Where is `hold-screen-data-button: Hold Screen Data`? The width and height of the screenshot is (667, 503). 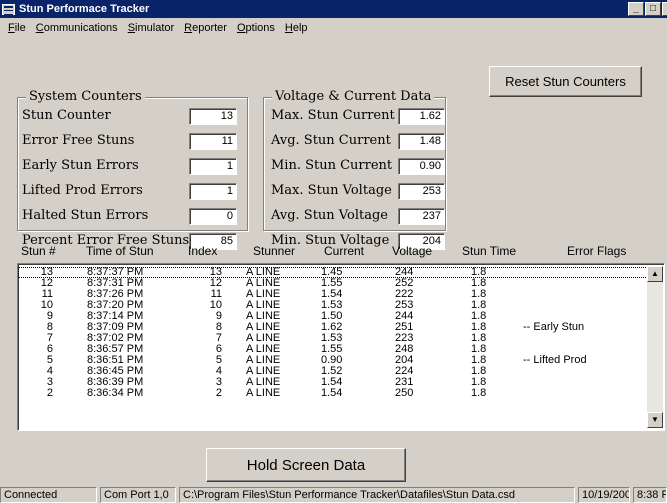
hold-screen-data-button: Hold Screen Data is located at coordinates (306, 465).